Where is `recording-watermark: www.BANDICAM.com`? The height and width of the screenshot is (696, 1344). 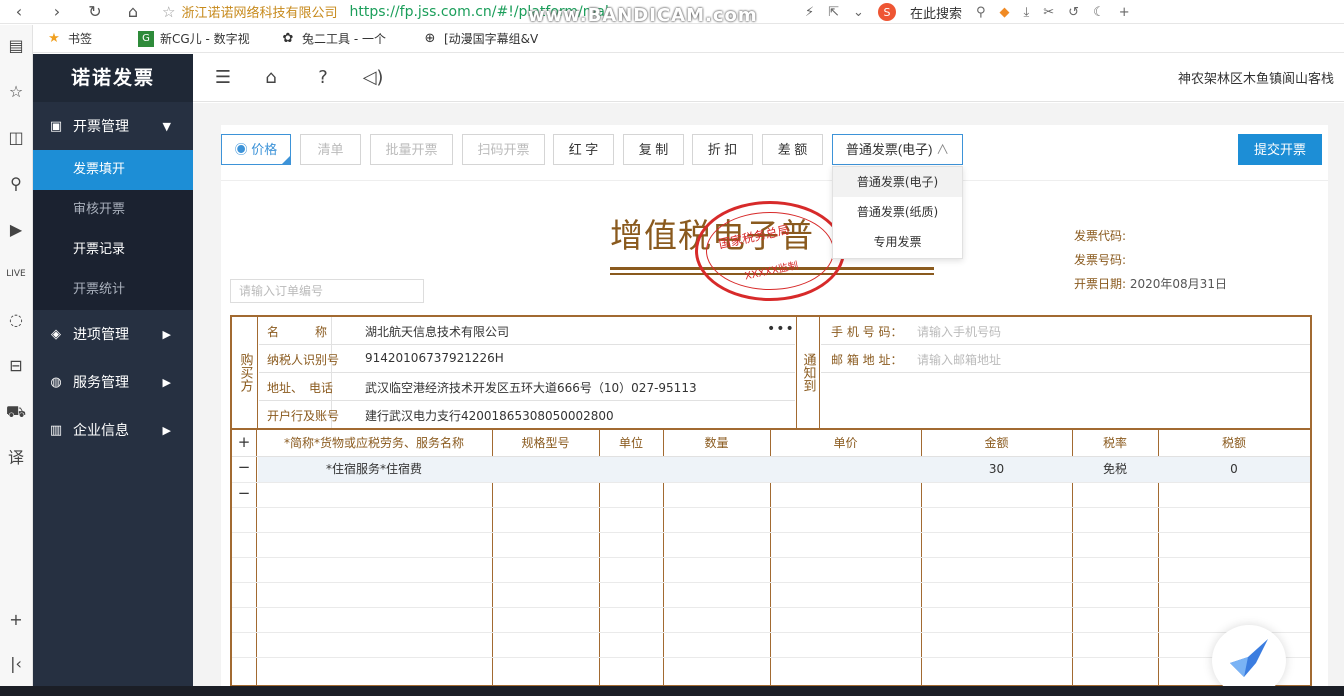 recording-watermark: www.BANDICAM.com is located at coordinates (643, 15).